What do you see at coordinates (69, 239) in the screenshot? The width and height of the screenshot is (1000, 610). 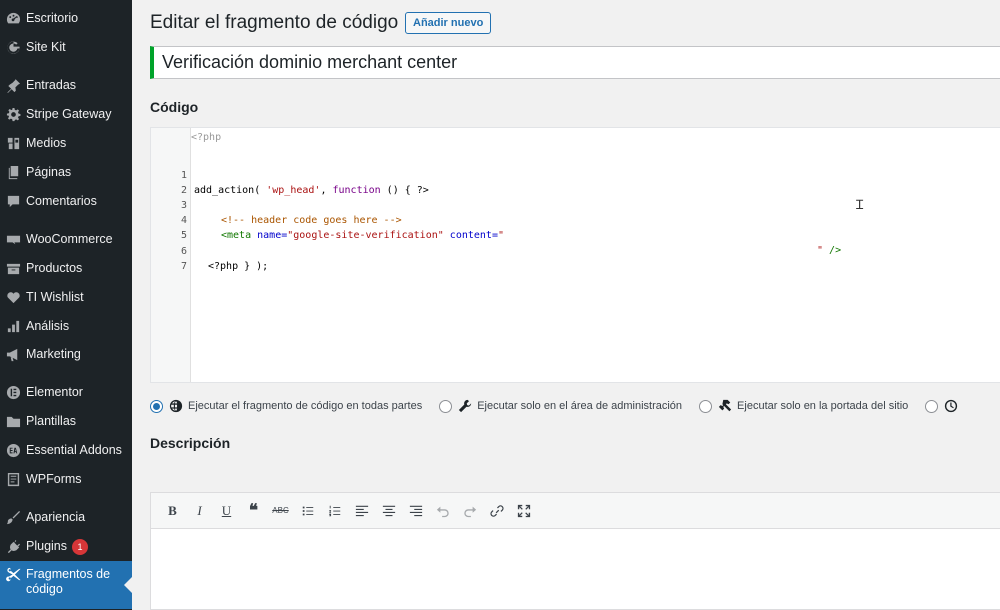 I see `sidebar-item-label: WooCommerce` at bounding box center [69, 239].